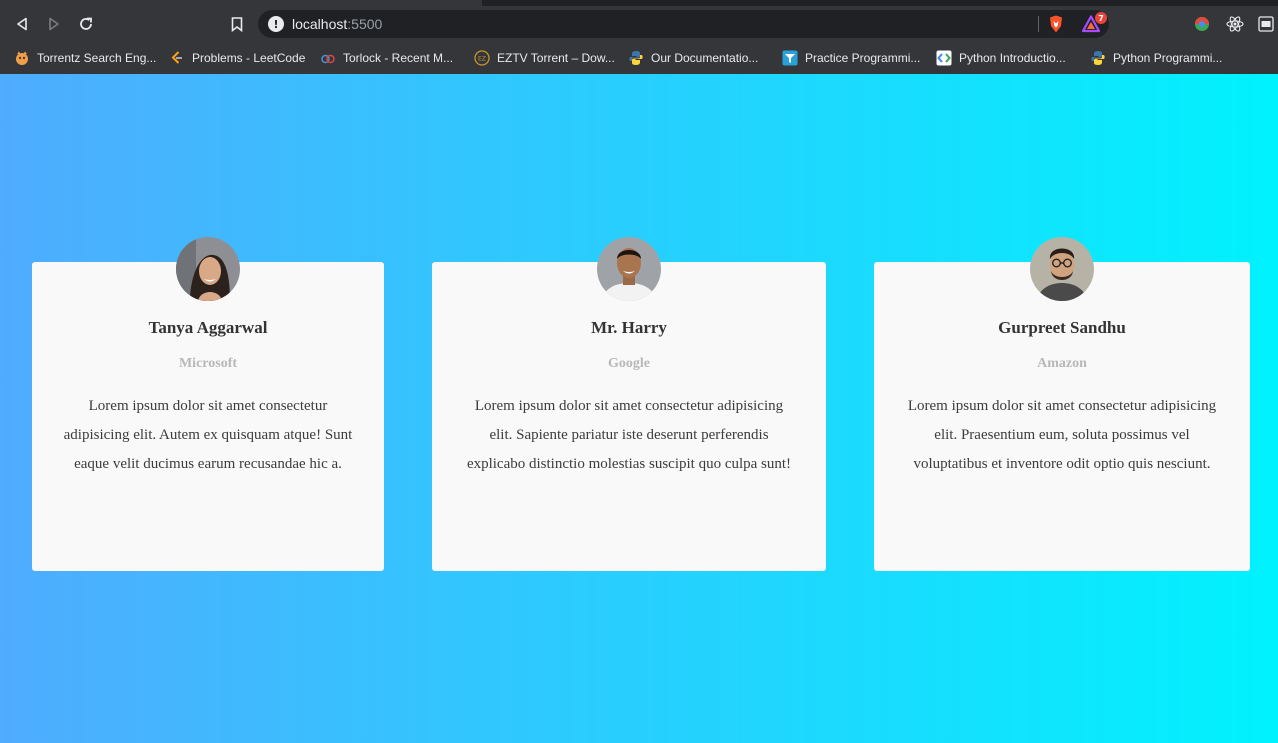 This screenshot has height=743, width=1278. I want to click on address-bar: ! localhost:5500 7, so click(683, 24).